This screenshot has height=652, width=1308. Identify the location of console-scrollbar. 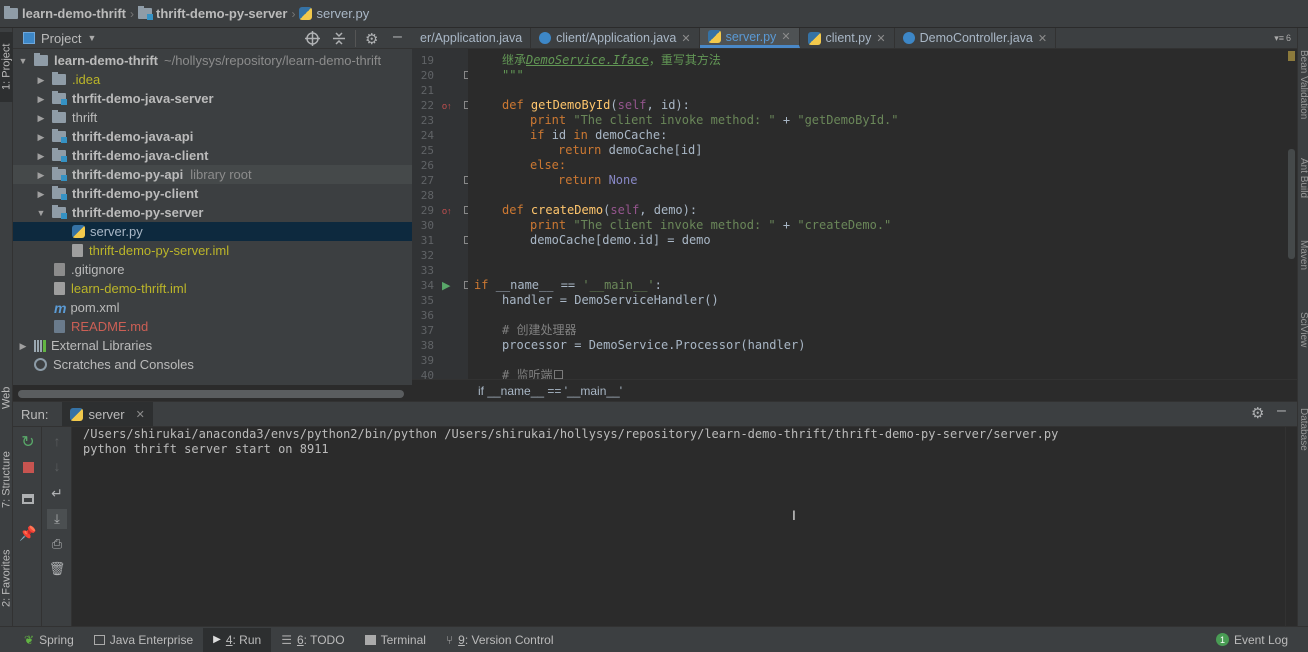
(1291, 526).